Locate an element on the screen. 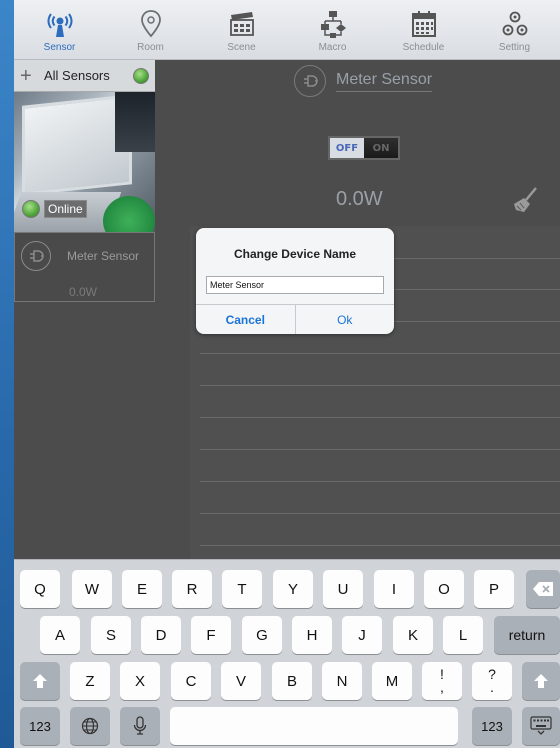 Image resolution: width=560 pixels, height=748 pixels. shift-key-right is located at coordinates (541, 681).